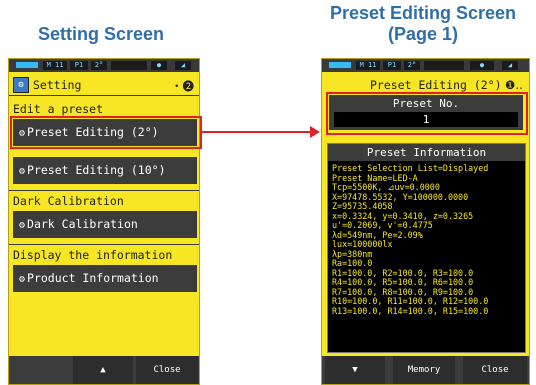 This screenshot has width=536, height=385. Describe the element at coordinates (182, 86) in the screenshot. I see `page-indicator: ・❷` at that location.